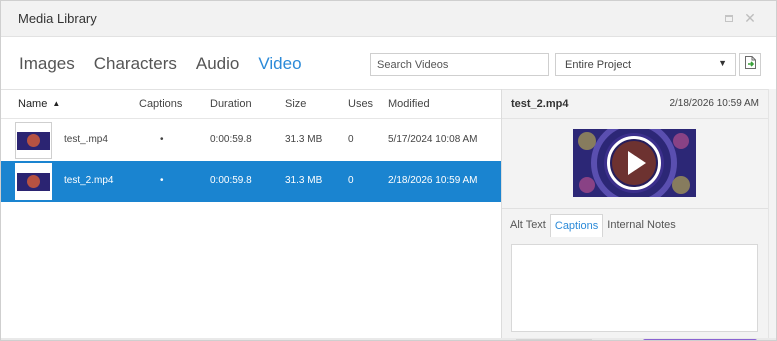  What do you see at coordinates (388, 19) in the screenshot?
I see `title-bar: Media Library ✕` at bounding box center [388, 19].